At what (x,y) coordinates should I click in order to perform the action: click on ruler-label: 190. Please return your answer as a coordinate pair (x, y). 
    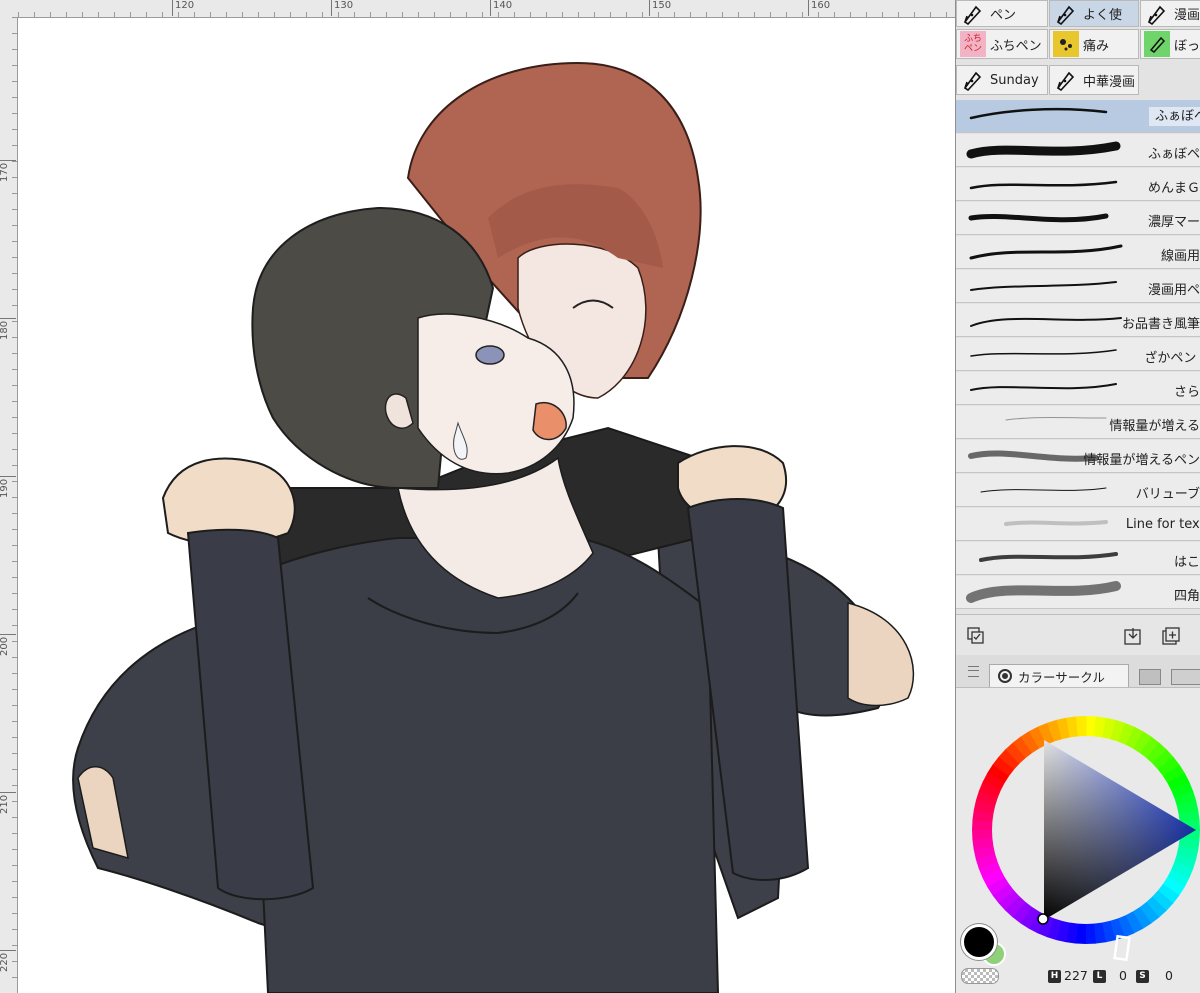
    Looking at the image, I should click on (5, 488).